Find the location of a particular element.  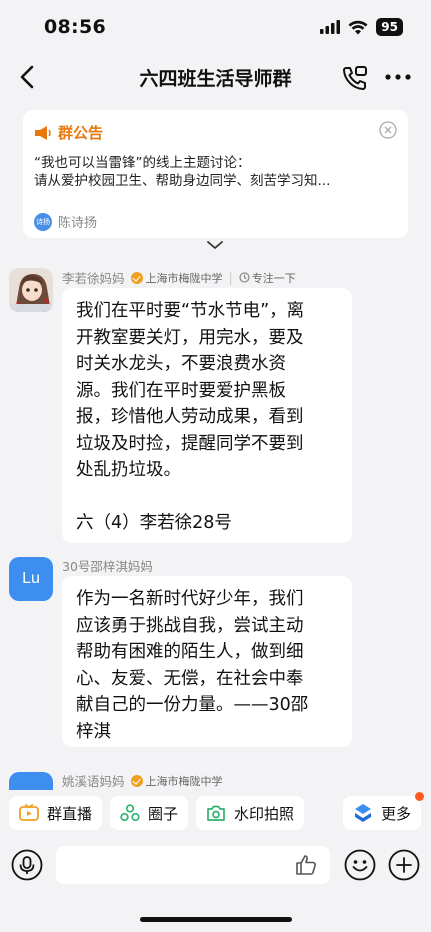

notice-header: 群公告 is located at coordinates (68, 132).